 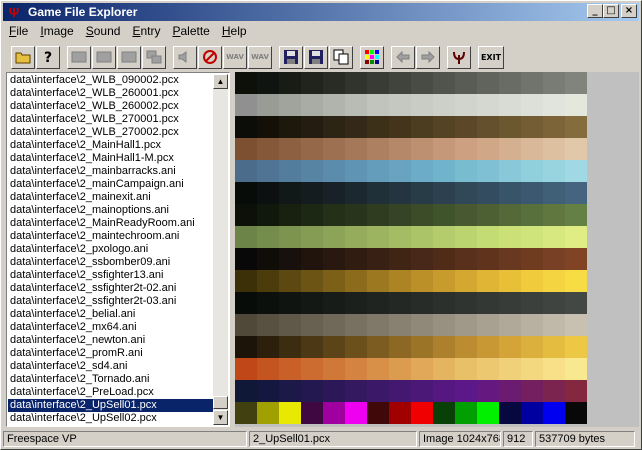 What do you see at coordinates (111, 379) in the screenshot?
I see `list-item: data\interface\2_Tornado.ani` at bounding box center [111, 379].